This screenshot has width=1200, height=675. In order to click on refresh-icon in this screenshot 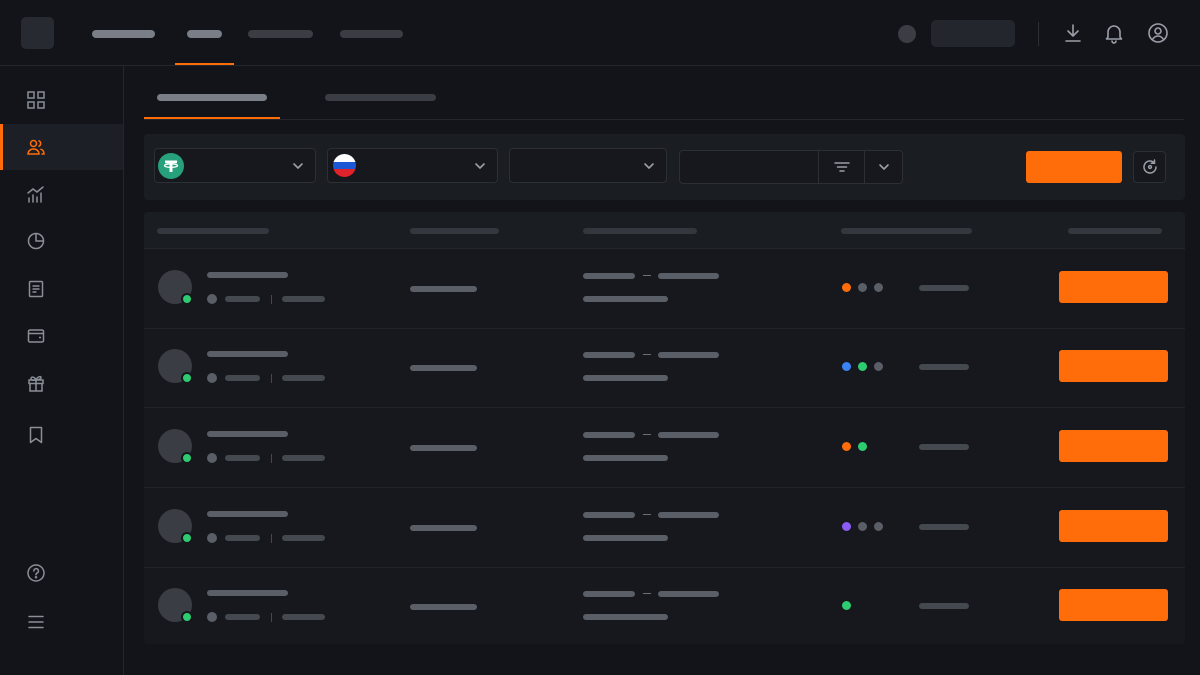, I will do `click(1149, 166)`.